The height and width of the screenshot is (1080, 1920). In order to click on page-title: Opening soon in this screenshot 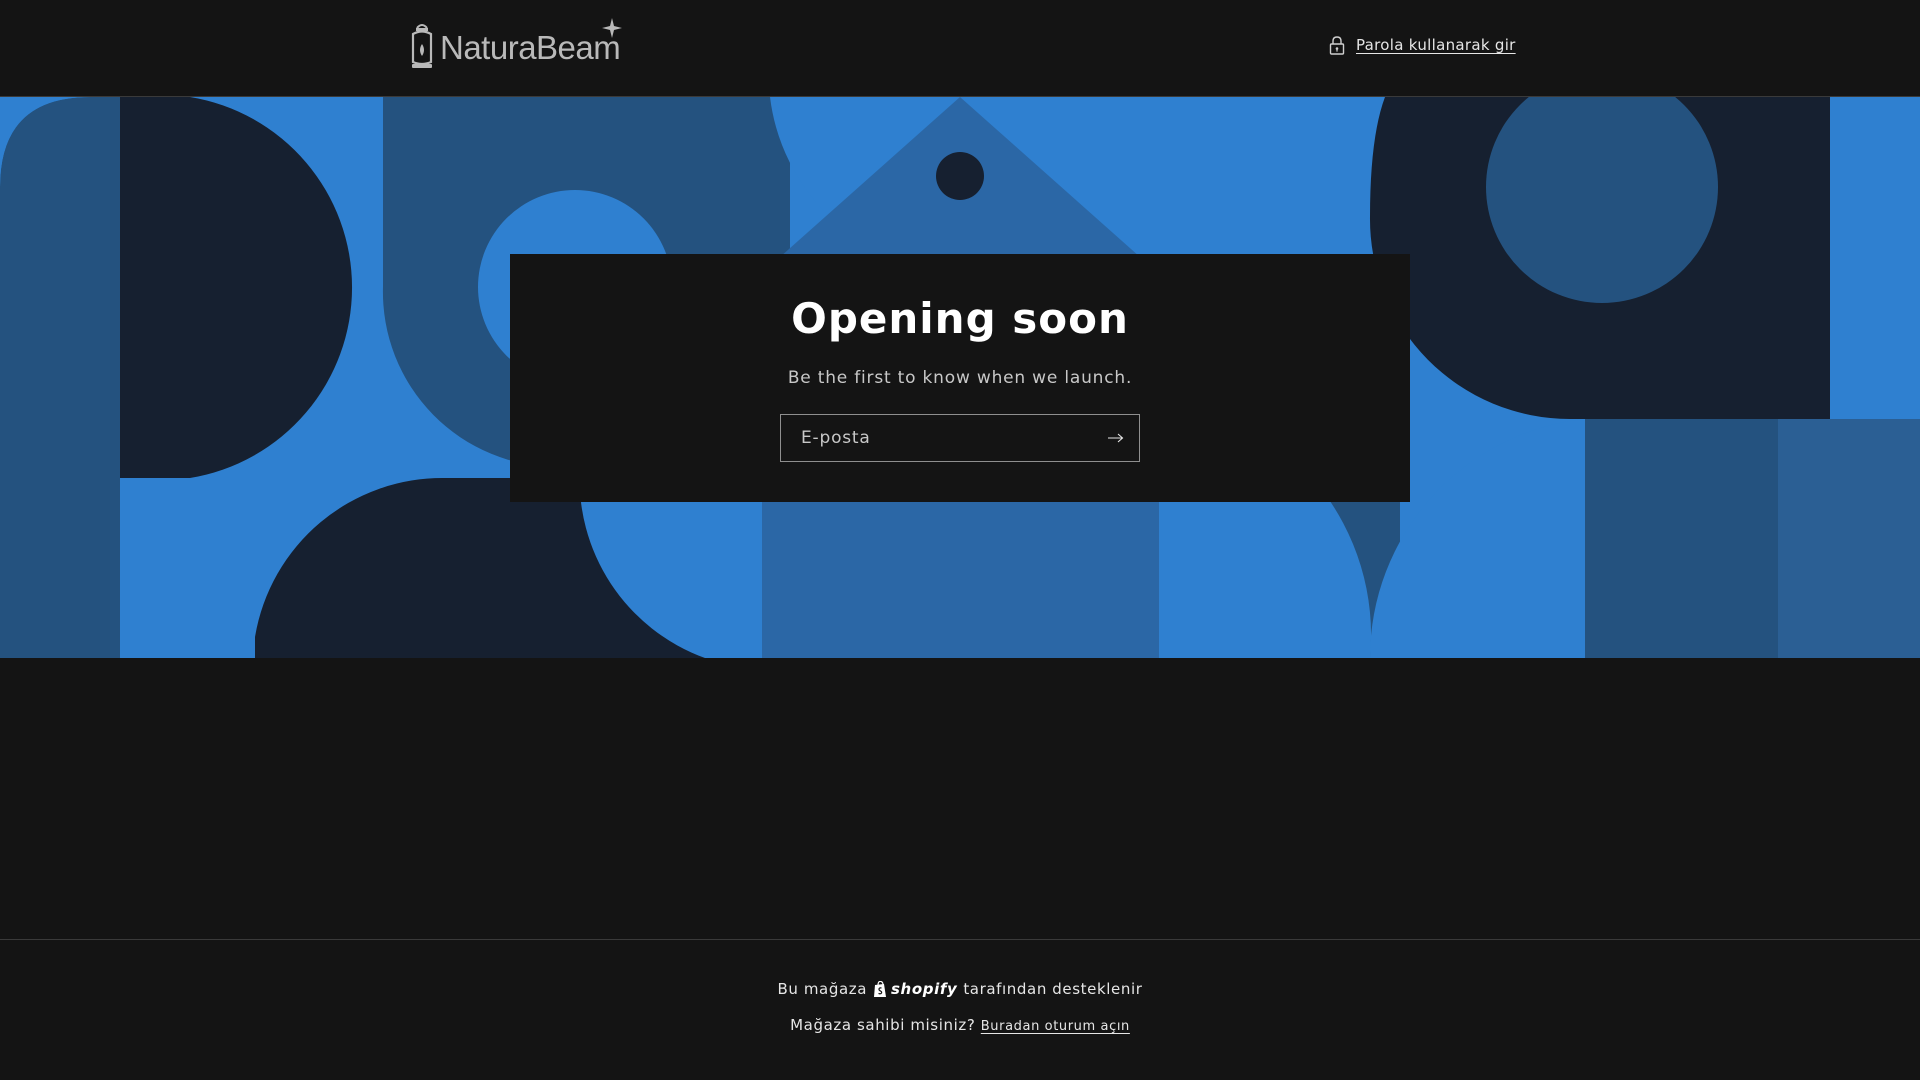, I will do `click(960, 318)`.